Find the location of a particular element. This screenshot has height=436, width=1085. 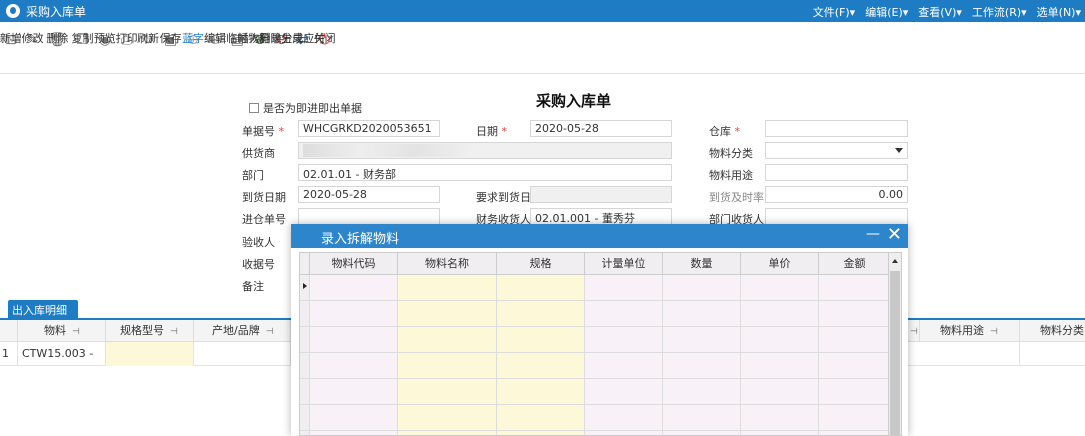

material-use-field is located at coordinates (836, 172).